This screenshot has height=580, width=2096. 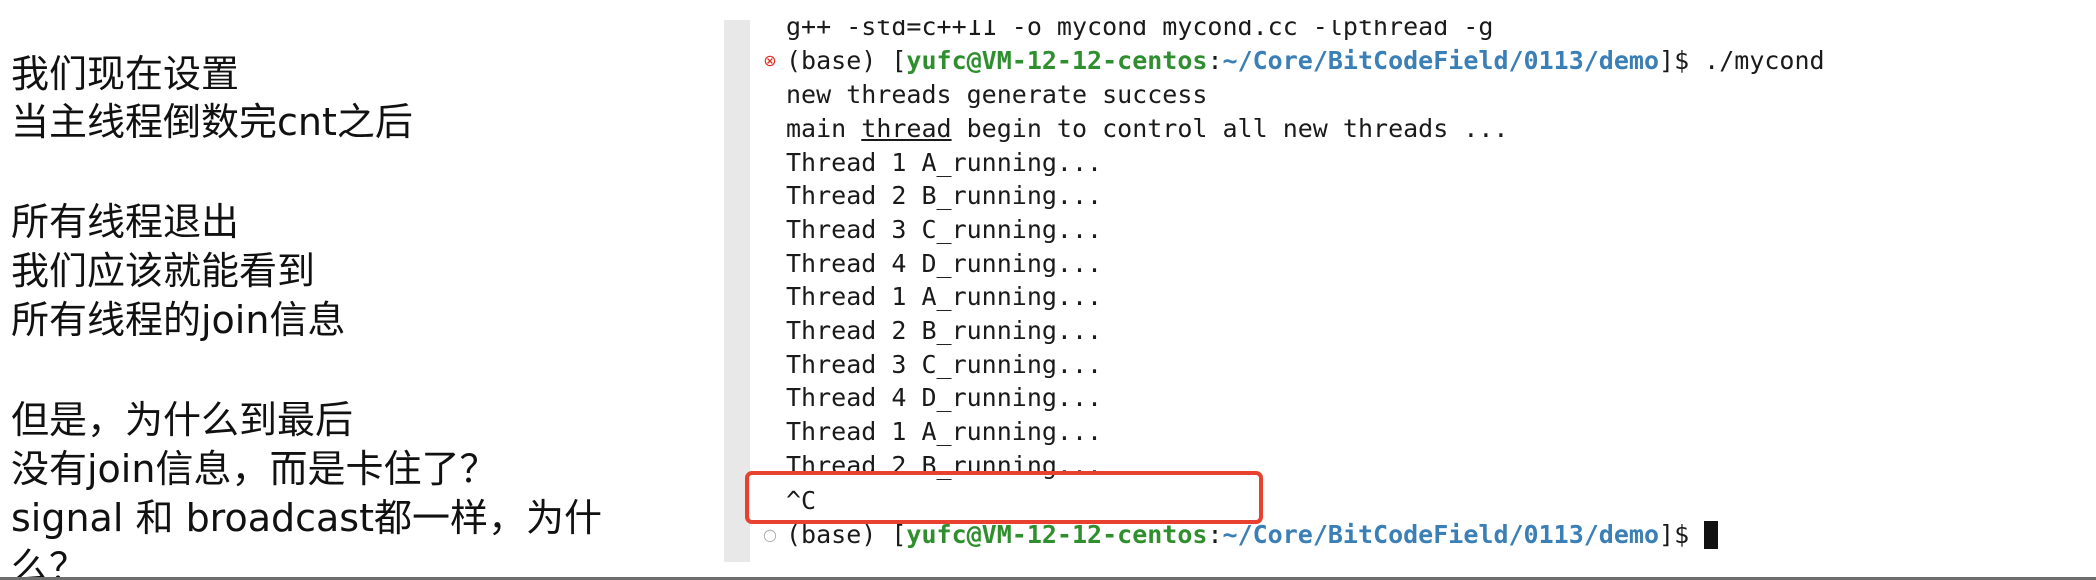 What do you see at coordinates (997, 94) in the screenshot?
I see `output-line: new threads generate success` at bounding box center [997, 94].